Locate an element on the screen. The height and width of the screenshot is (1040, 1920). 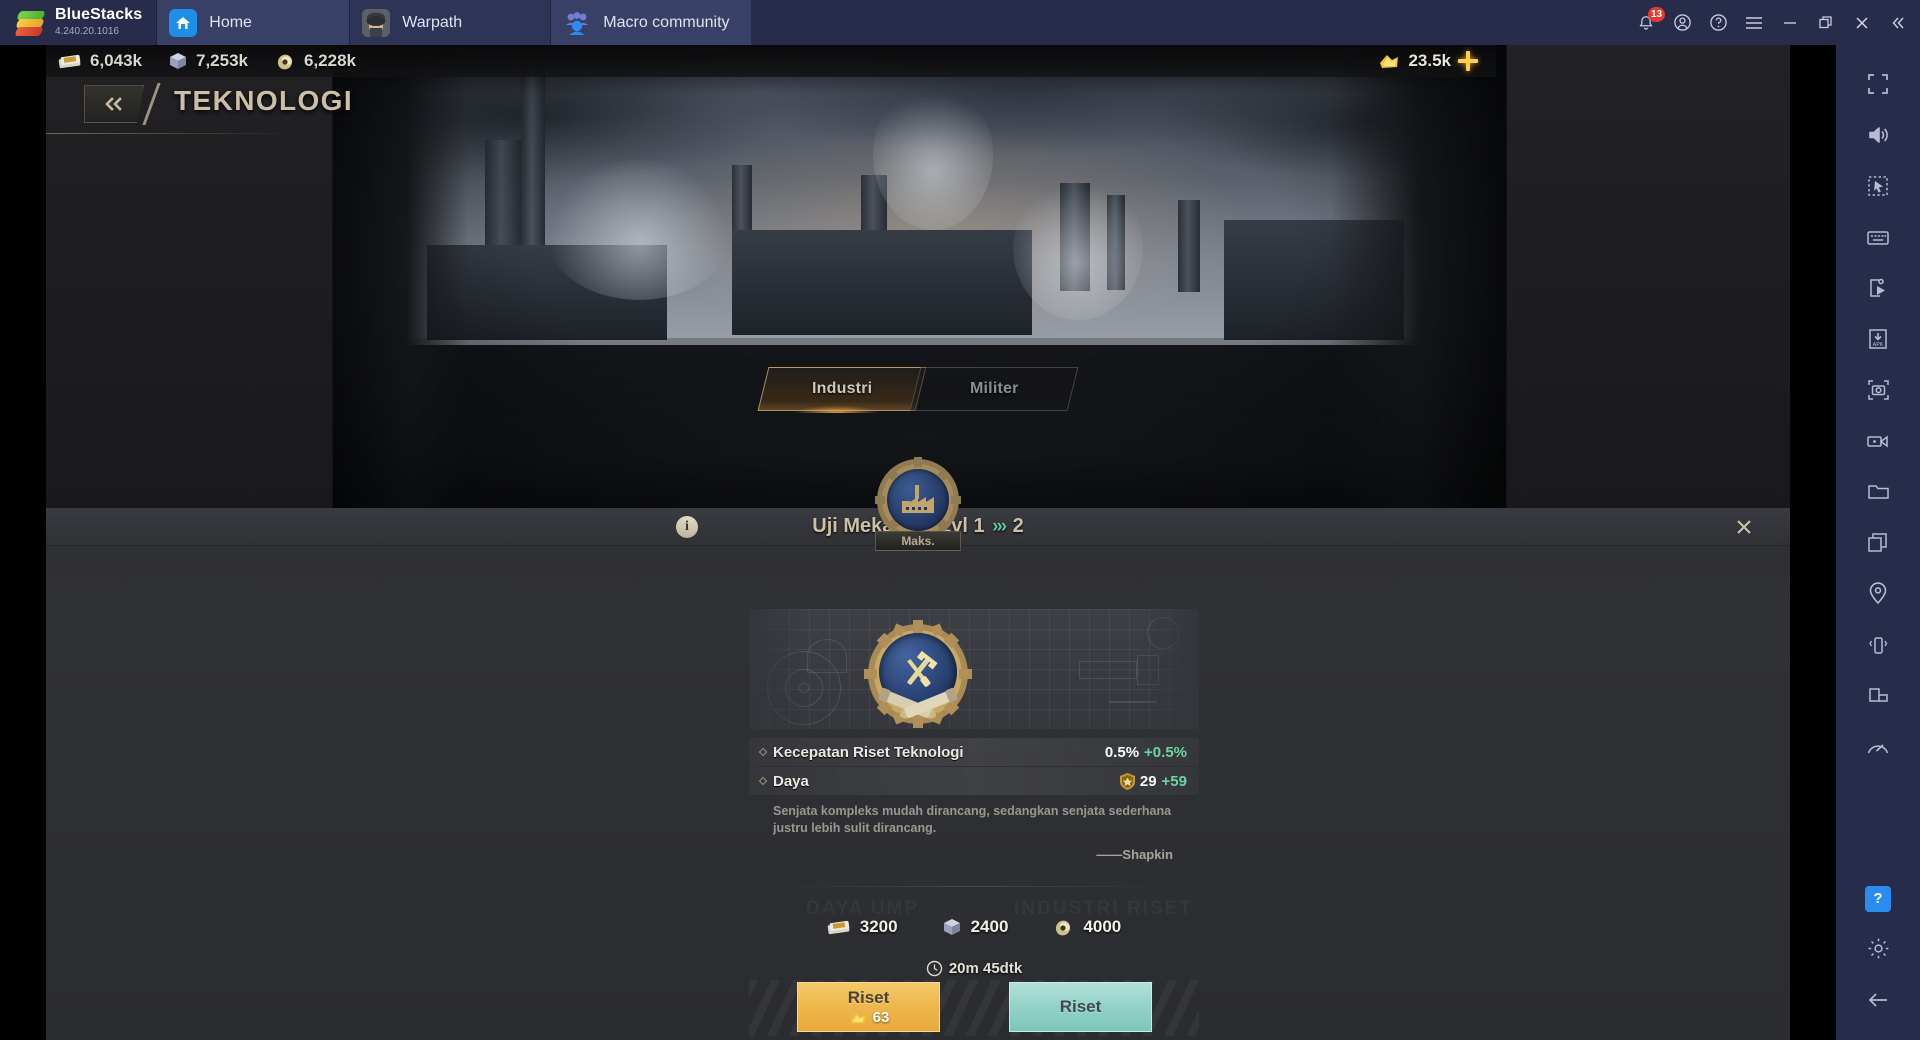
clock-icon is located at coordinates (934, 968).